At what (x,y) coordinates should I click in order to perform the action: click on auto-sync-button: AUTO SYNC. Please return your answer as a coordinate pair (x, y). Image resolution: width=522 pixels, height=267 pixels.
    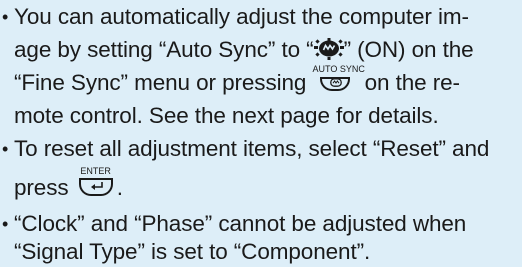
    Looking at the image, I should click on (338, 80).